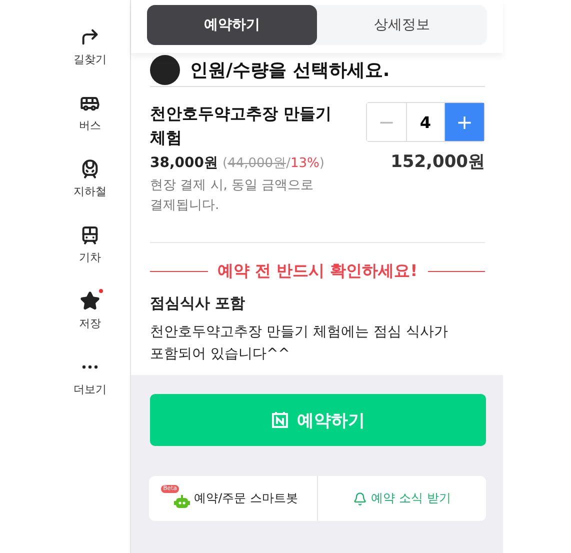 Image resolution: width=571 pixels, height=553 pixels. I want to click on discount-rate: 13%, so click(305, 163).